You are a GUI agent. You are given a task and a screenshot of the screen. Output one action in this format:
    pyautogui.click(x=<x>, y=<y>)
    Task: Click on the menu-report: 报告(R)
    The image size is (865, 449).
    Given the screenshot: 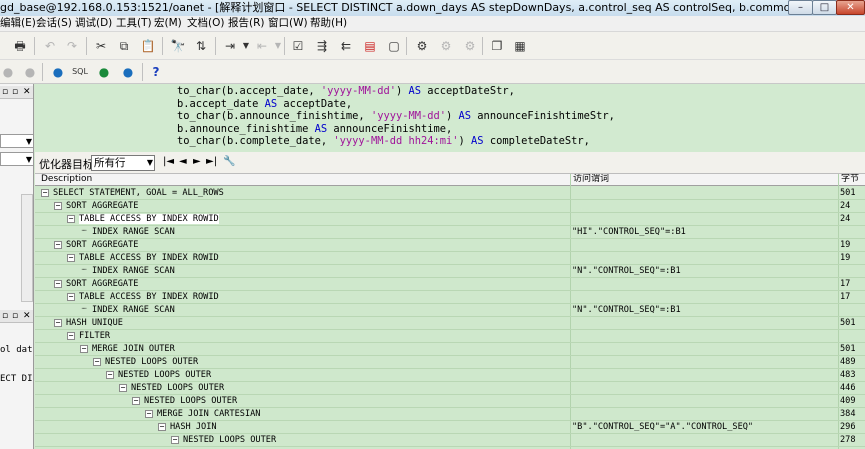 What is the action you would take?
    pyautogui.click(x=246, y=23)
    